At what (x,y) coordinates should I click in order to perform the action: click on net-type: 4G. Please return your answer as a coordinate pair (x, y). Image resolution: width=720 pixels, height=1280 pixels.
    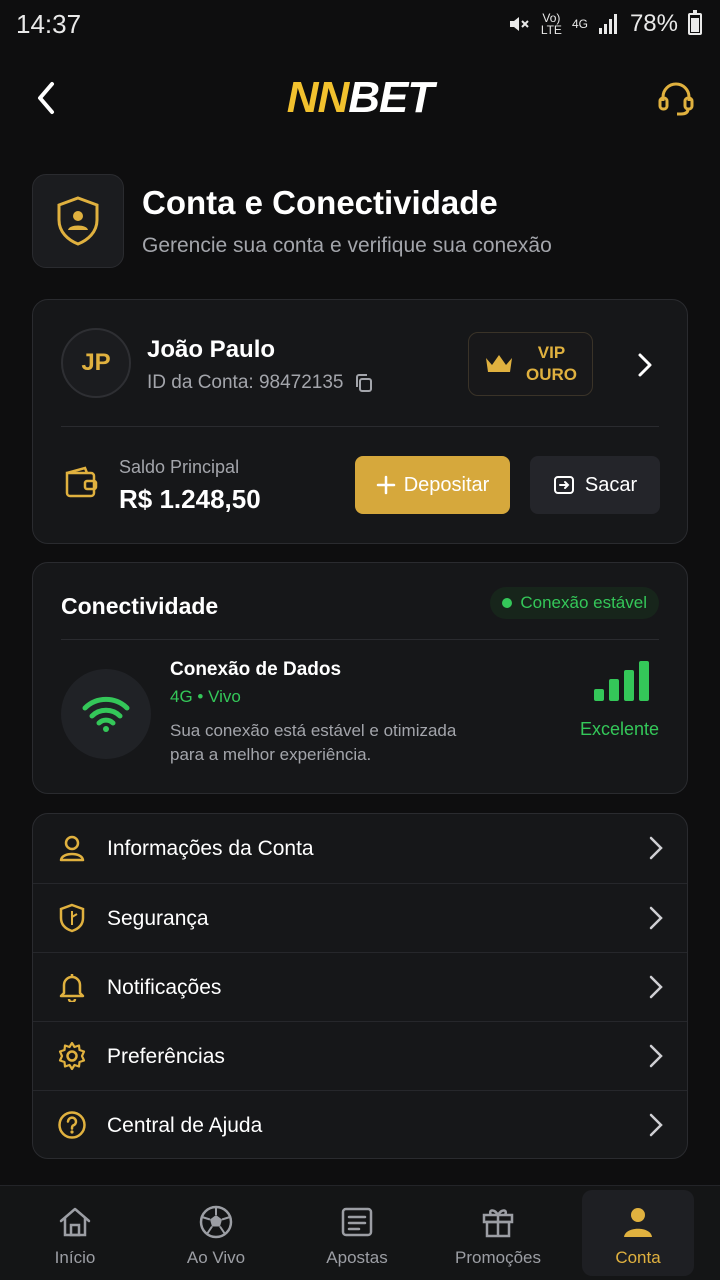
    Looking at the image, I should click on (579, 24).